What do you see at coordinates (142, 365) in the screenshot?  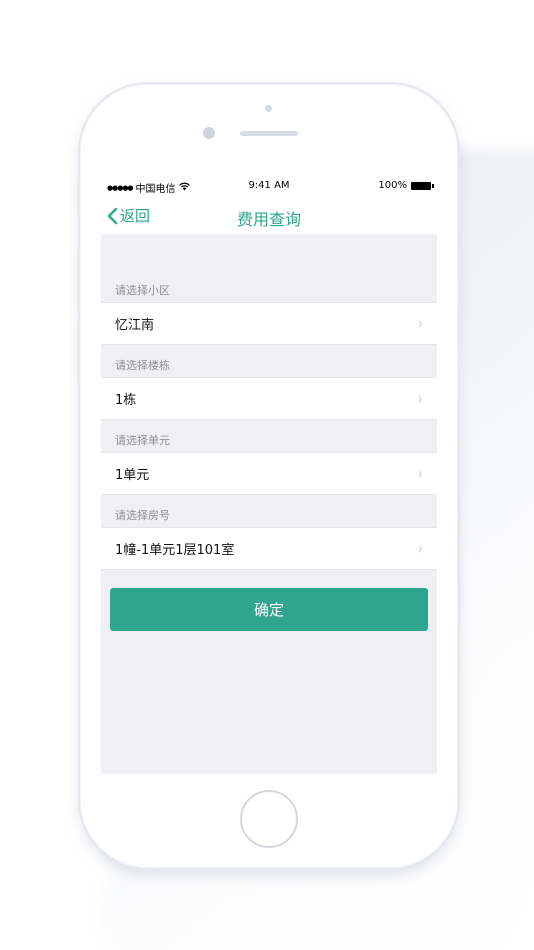 I see `section-label-building: 请选择楼栋` at bounding box center [142, 365].